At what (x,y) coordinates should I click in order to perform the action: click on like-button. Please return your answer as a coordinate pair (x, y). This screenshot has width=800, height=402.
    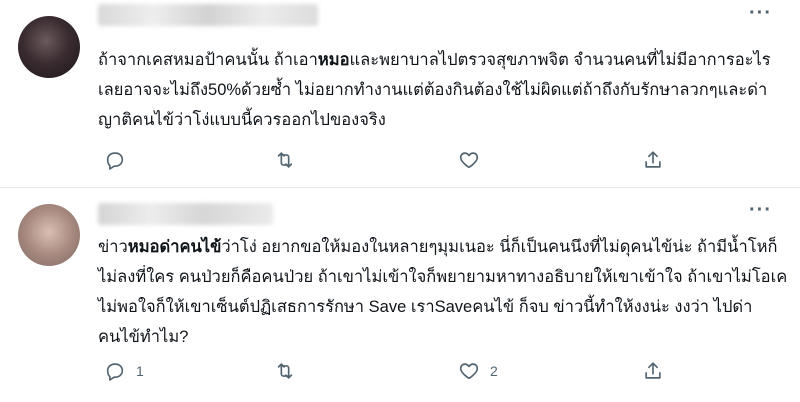
    Looking at the image, I should click on (474, 160).